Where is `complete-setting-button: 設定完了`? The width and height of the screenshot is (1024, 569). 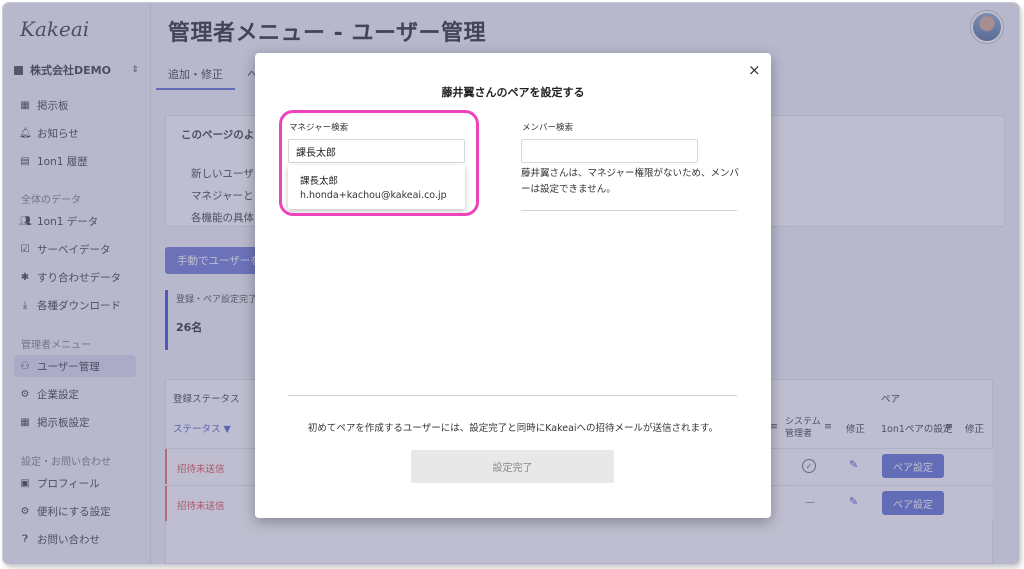 complete-setting-button: 設定完了 is located at coordinates (512, 466).